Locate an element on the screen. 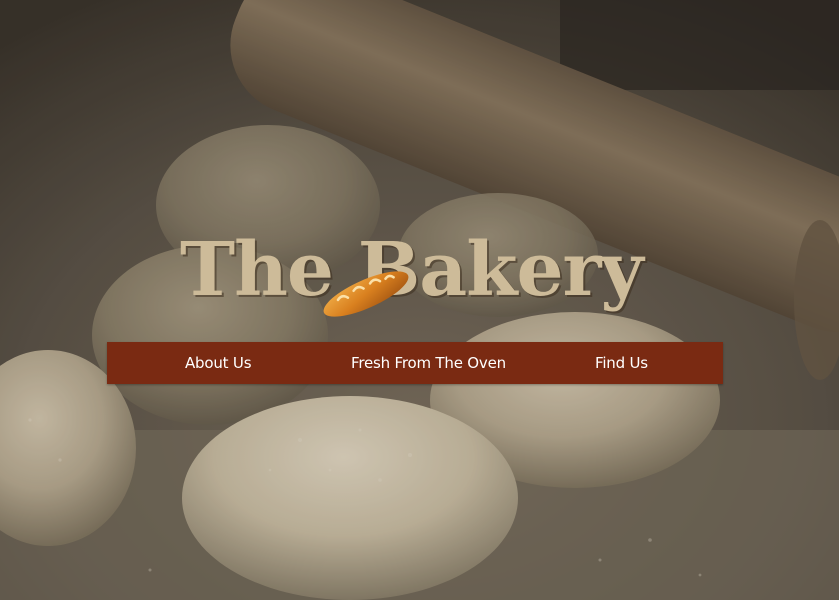 The width and height of the screenshot is (839, 600). nav-link-about-us: About Us is located at coordinates (218, 363).